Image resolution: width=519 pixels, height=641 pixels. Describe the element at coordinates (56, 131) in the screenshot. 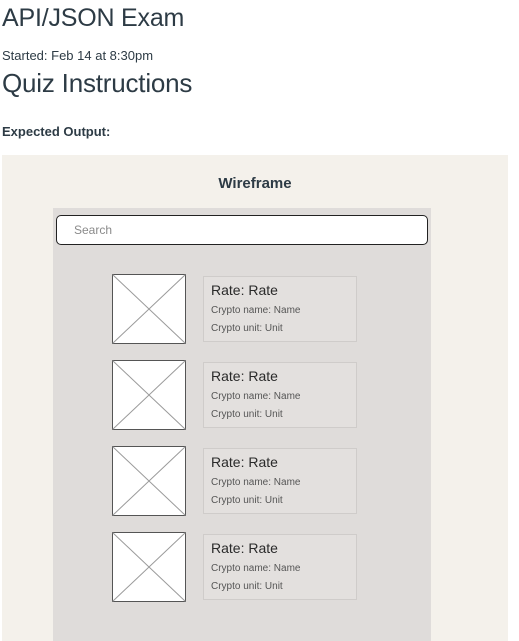

I see `expected-output-label: Expected Output:` at that location.